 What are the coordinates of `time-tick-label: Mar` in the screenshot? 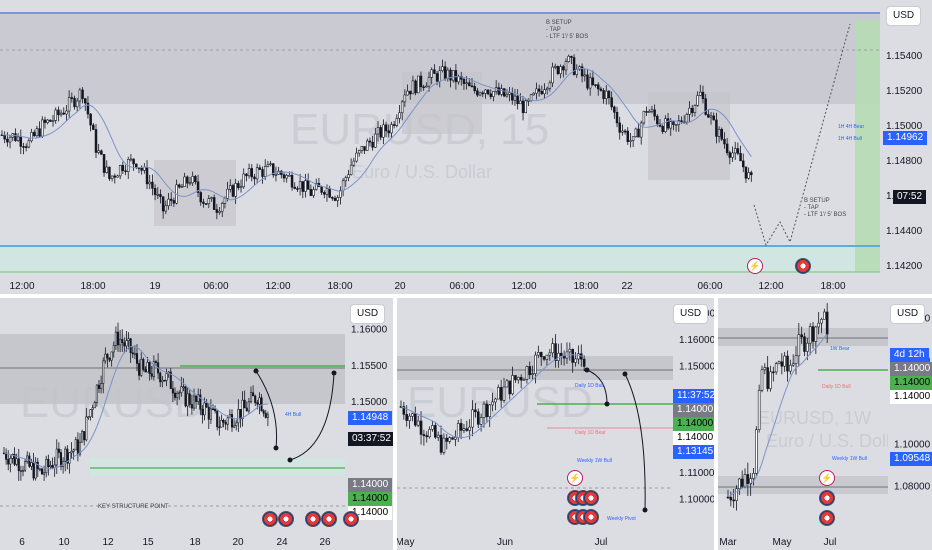 It's located at (728, 542).